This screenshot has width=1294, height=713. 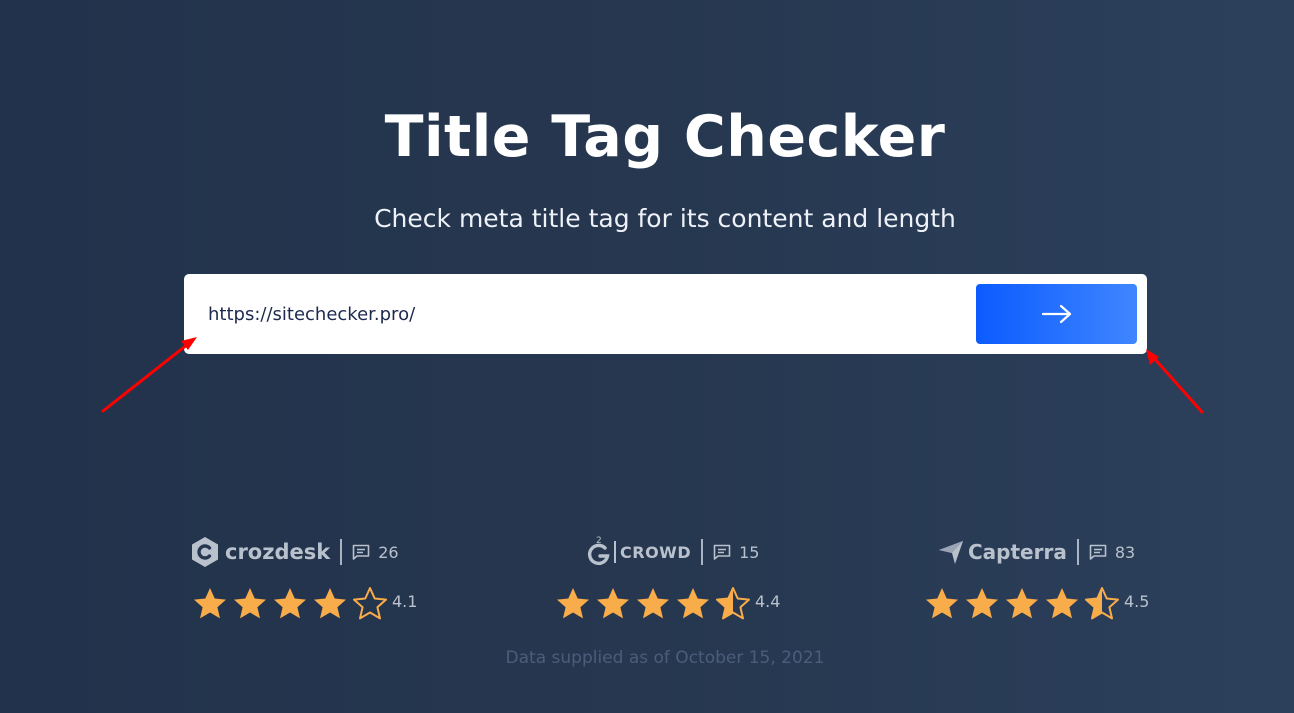 What do you see at coordinates (149, 375) in the screenshot?
I see `annotation-arrow-left-shape` at bounding box center [149, 375].